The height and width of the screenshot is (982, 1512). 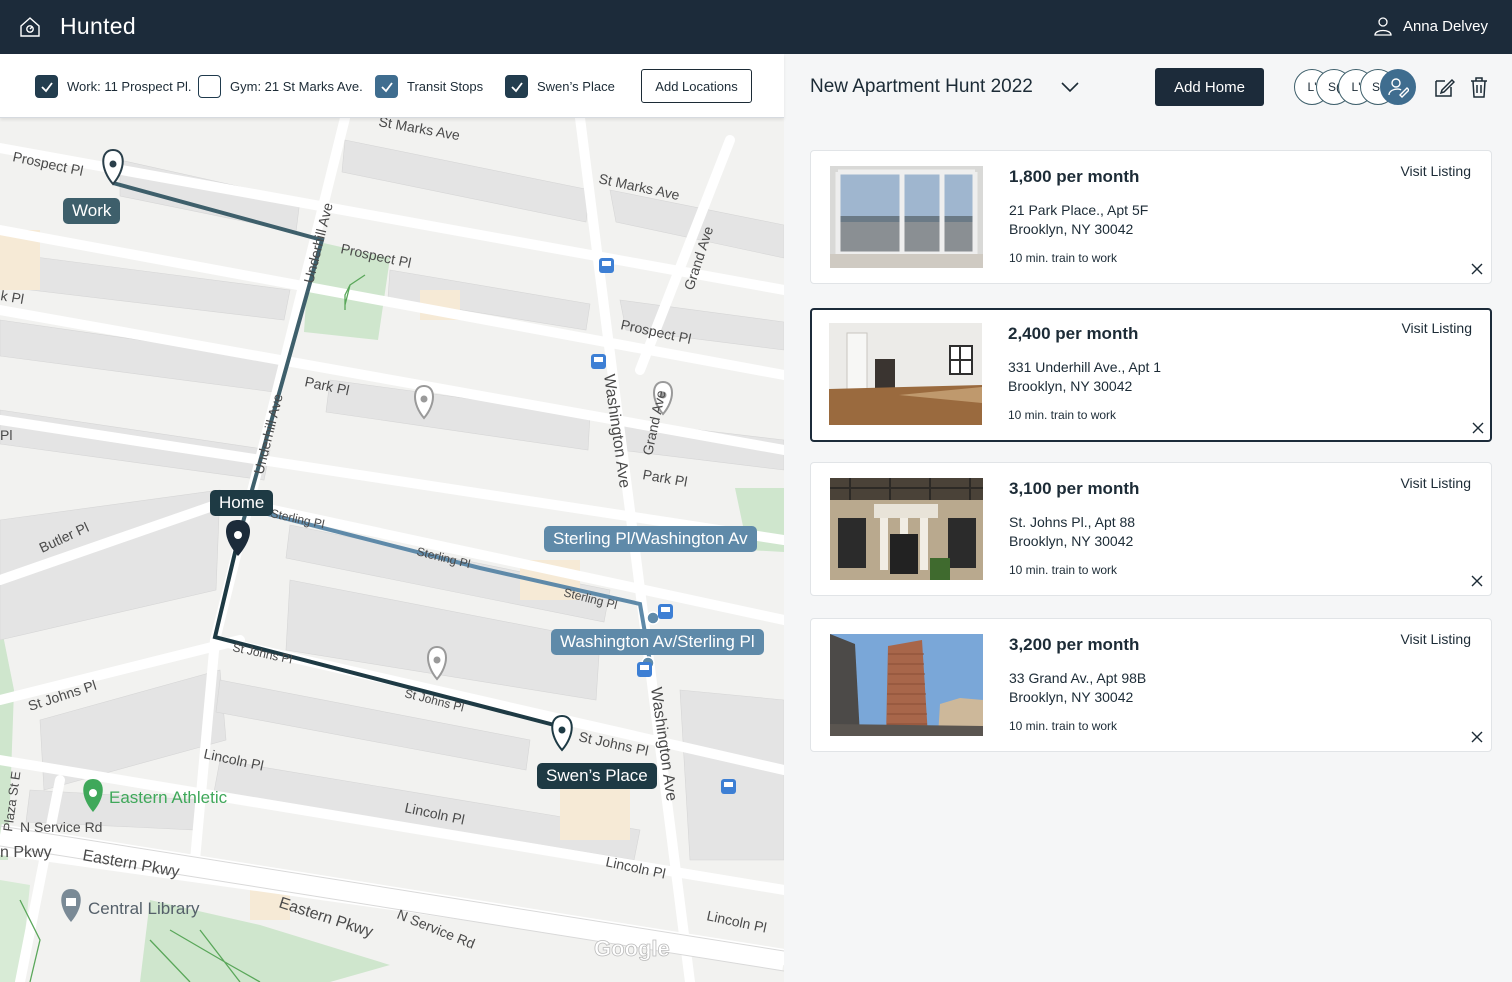 I want to click on chevron-down-icon, so click(x=1070, y=87).